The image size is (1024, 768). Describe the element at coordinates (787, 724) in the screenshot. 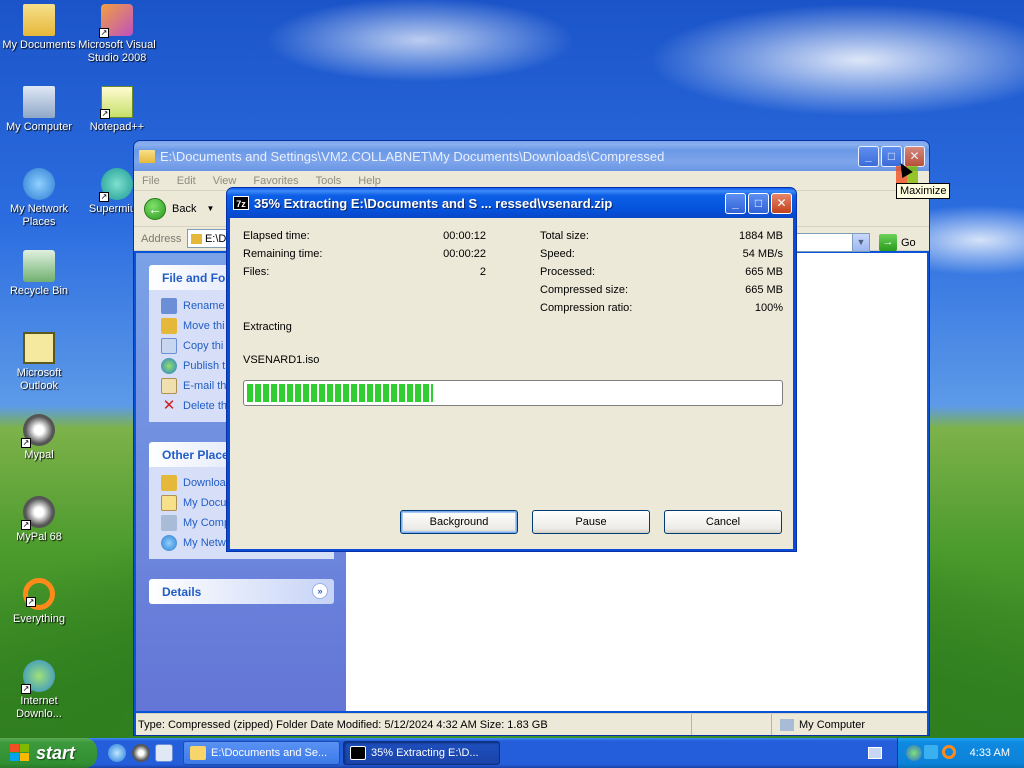

I see `computer-icon` at that location.